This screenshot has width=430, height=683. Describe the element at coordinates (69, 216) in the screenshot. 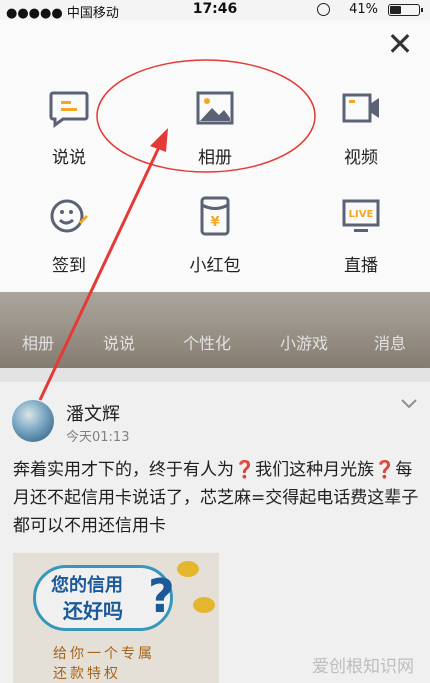

I see `check-in-icon` at that location.